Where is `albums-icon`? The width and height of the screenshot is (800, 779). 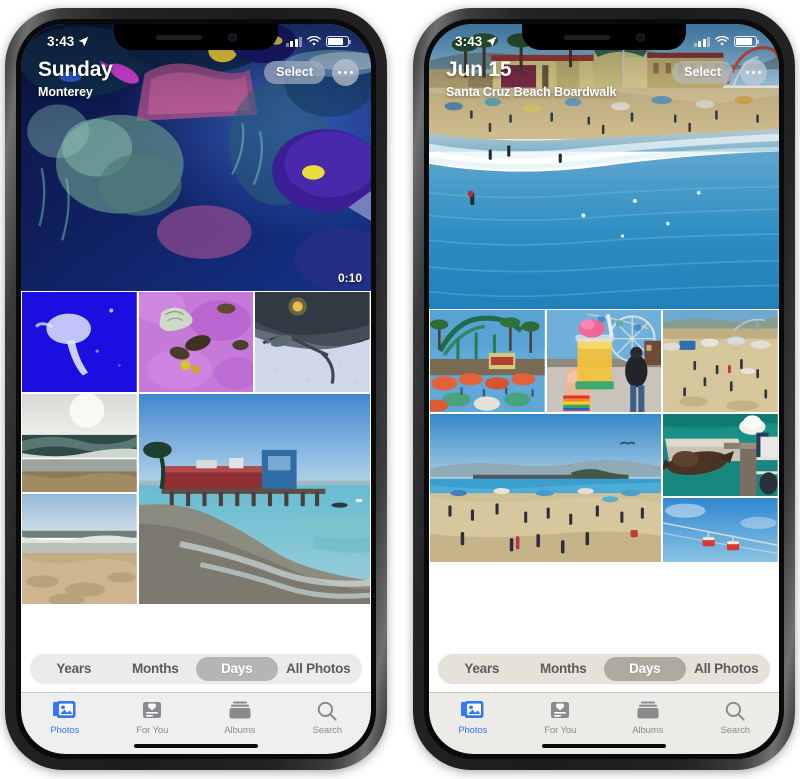 albums-icon is located at coordinates (240, 710).